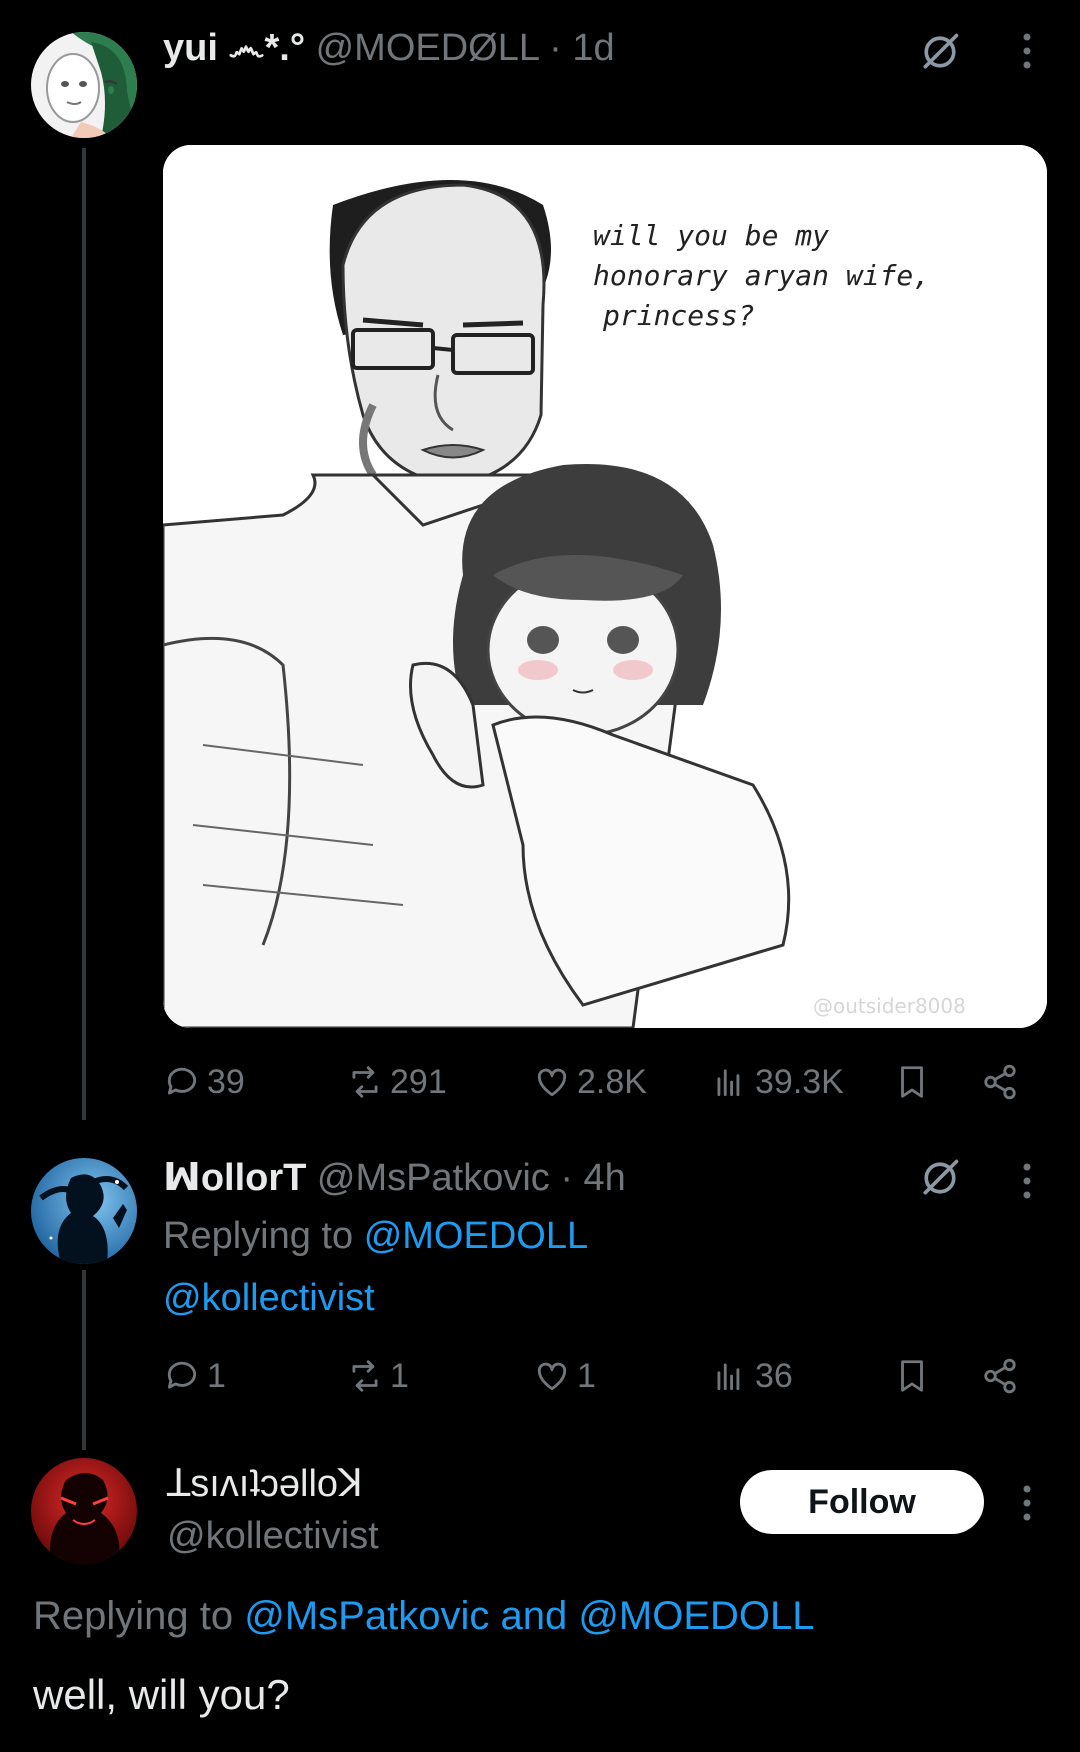 This screenshot has width=1080, height=1752. Describe the element at coordinates (161, 1694) in the screenshot. I see `post-text: well, will you?` at that location.